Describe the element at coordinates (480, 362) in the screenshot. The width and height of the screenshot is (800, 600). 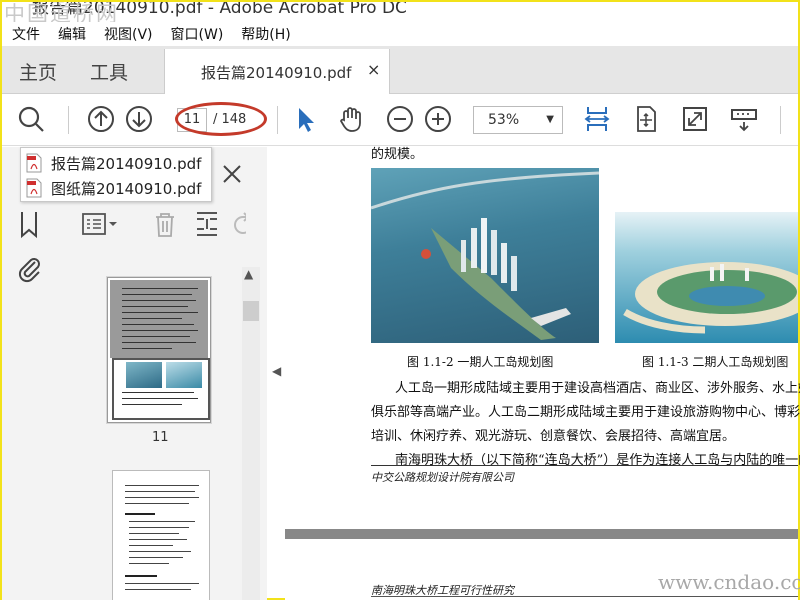
I see `figure-caption: 图 1.1-2 一期人工岛规划图` at that location.